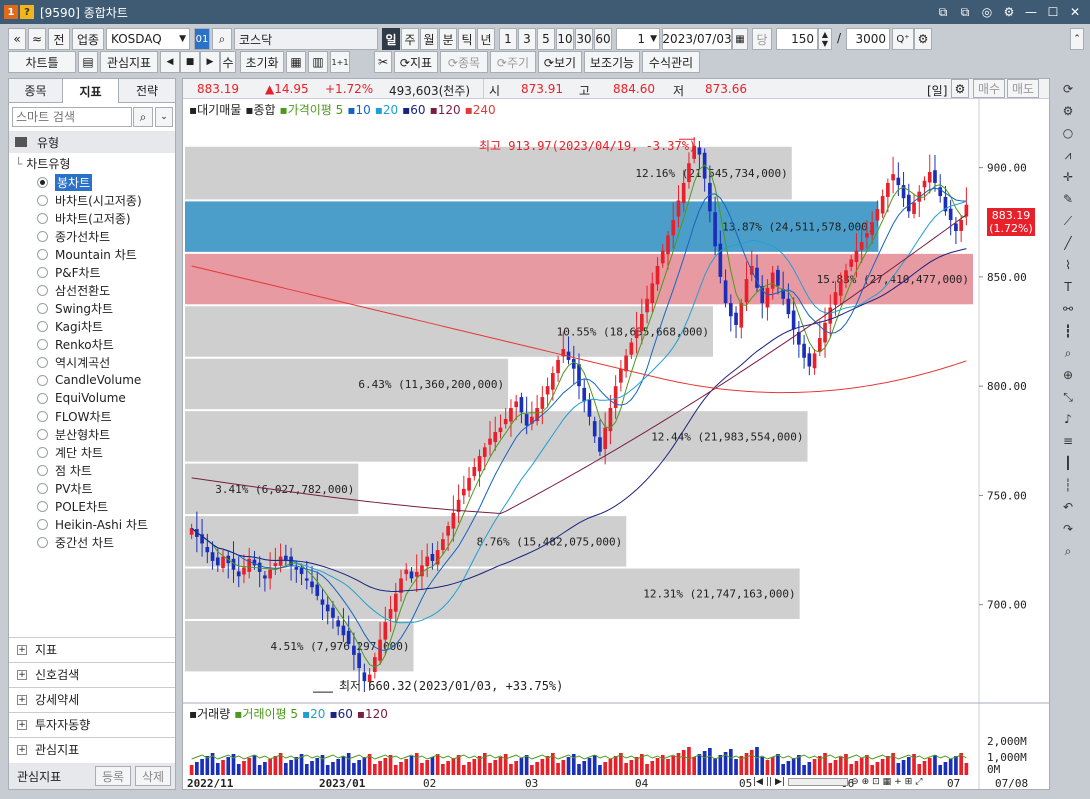  Describe the element at coordinates (92, 649) in the screenshot. I see `group-indicator: + 지표` at that location.